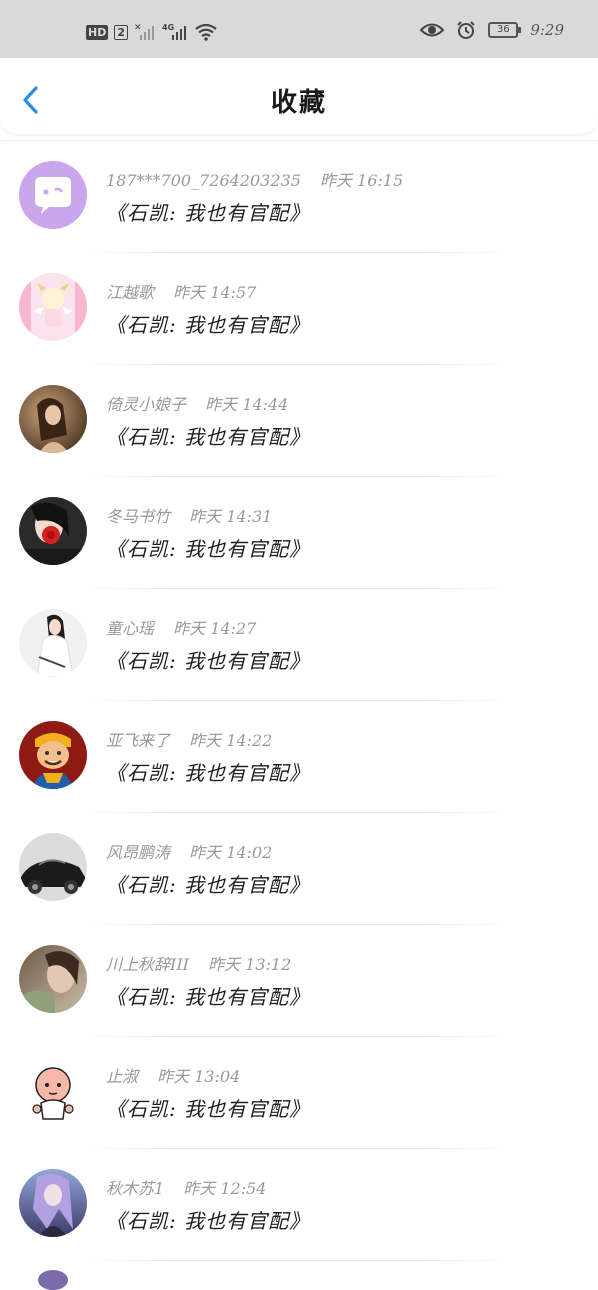  I want to click on list-item: 秋木苏1 昨天 12:54 《石凯: 我也有官配》, so click(299, 1205).